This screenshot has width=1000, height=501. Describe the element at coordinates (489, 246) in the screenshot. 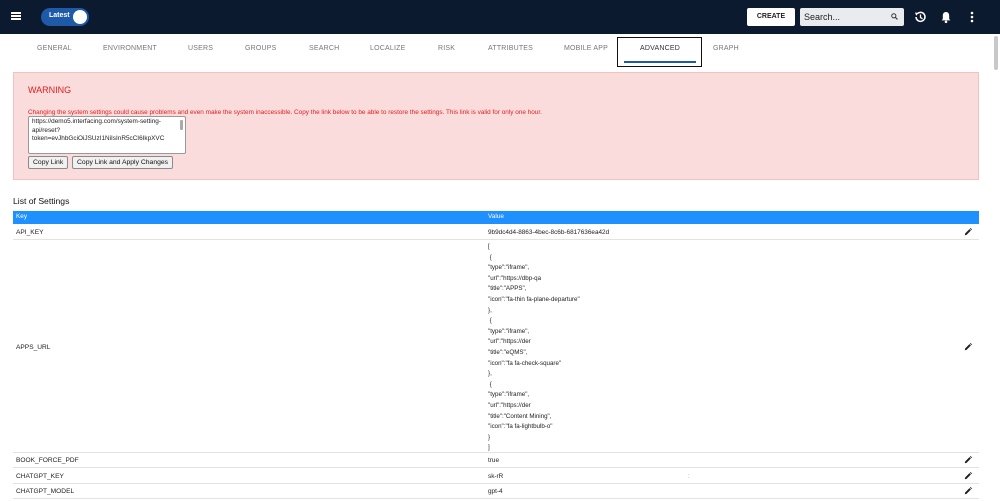

I see `json-line: [` at that location.